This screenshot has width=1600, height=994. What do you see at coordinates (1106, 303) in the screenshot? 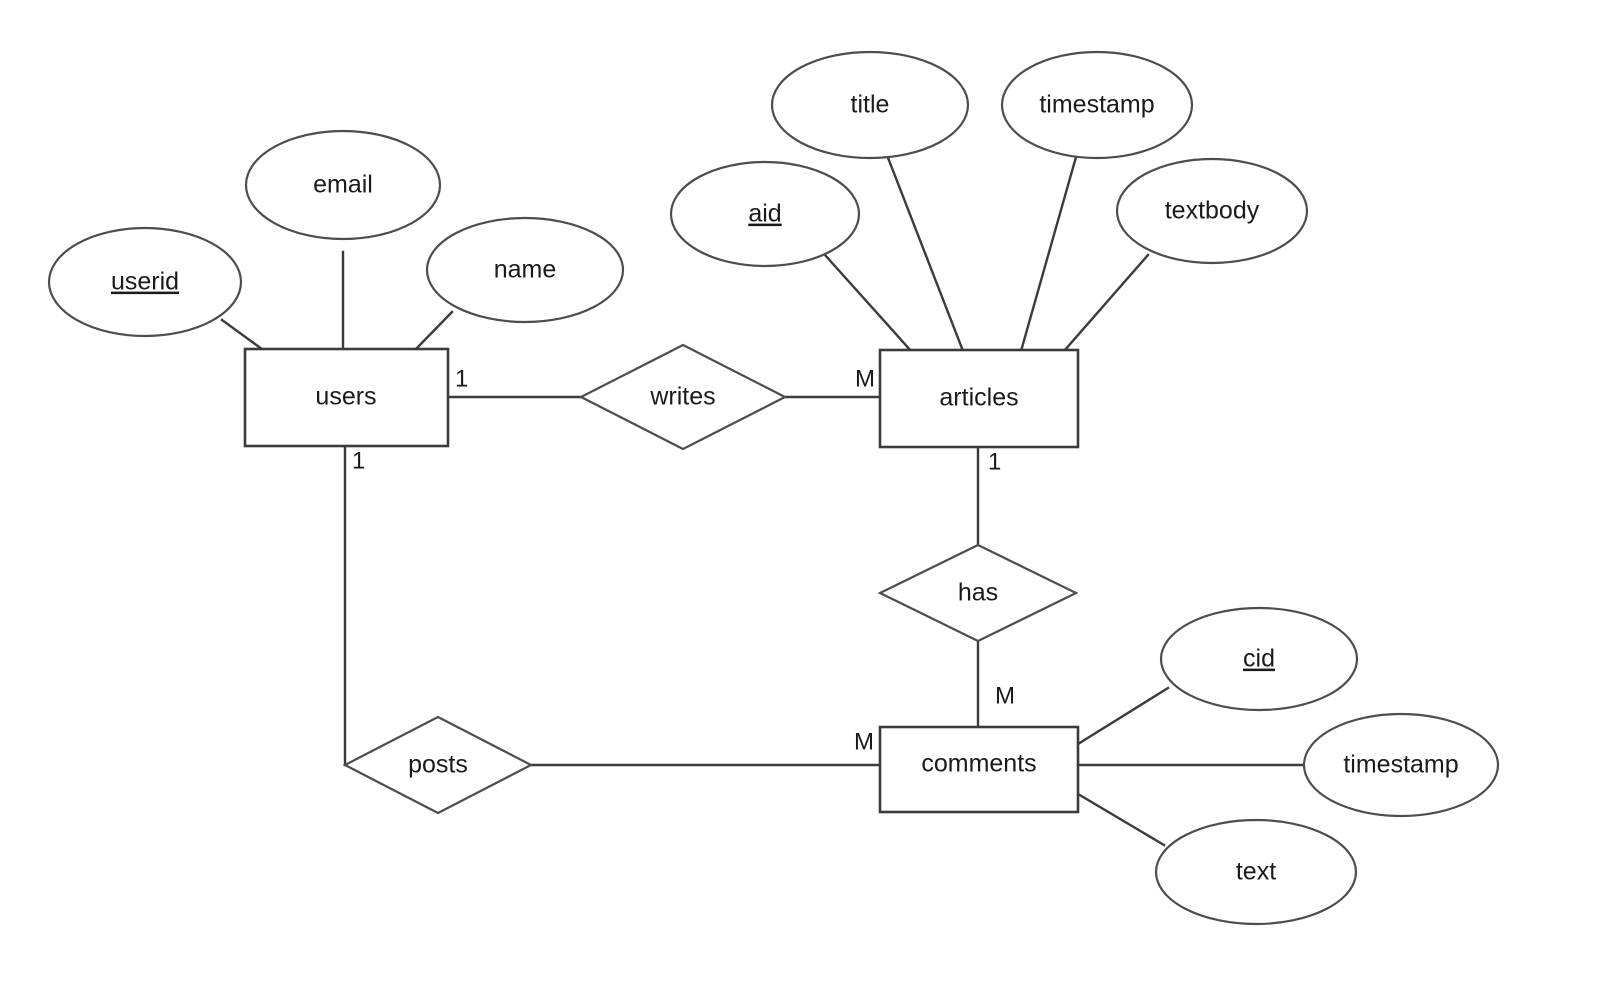
I see `edge-articles-textbody` at bounding box center [1106, 303].